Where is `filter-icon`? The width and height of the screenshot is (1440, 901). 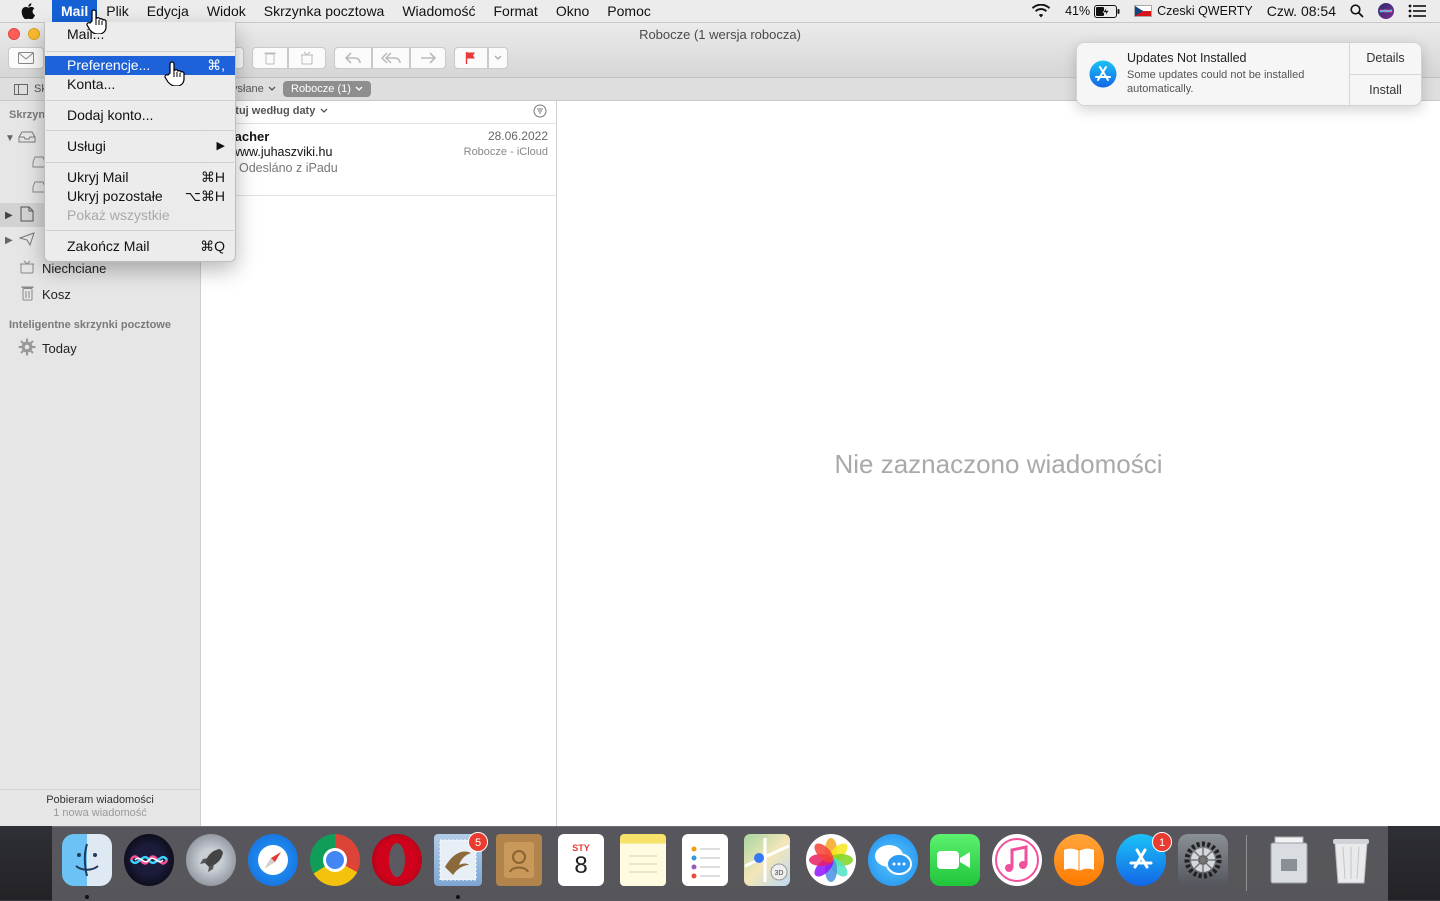
filter-icon is located at coordinates (540, 112).